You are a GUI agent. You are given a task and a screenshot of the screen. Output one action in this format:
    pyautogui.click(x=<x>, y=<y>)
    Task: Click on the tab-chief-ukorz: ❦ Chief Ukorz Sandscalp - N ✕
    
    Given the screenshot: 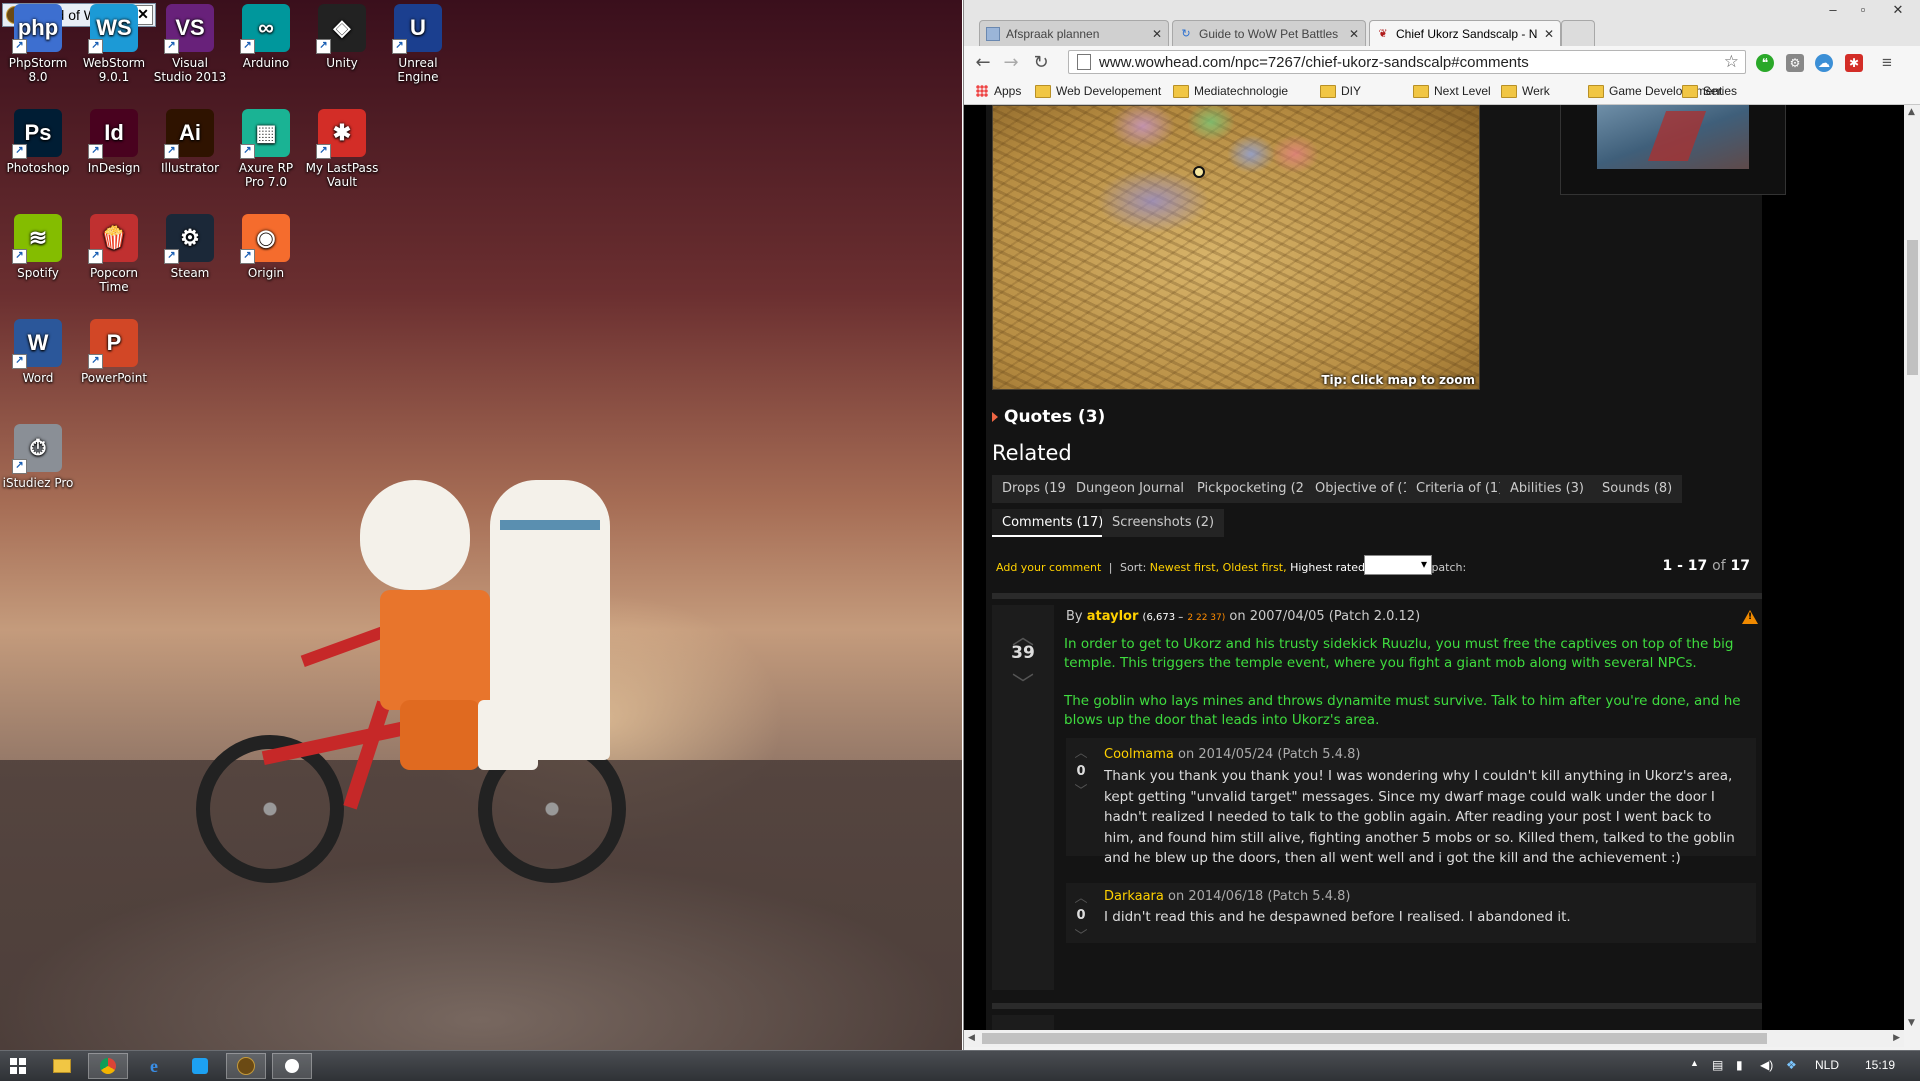 What is the action you would take?
    pyautogui.click(x=1465, y=33)
    